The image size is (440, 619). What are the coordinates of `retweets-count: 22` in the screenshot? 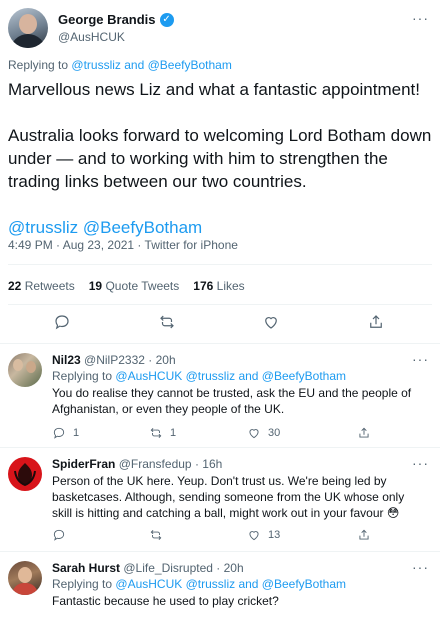 It's located at (15, 286).